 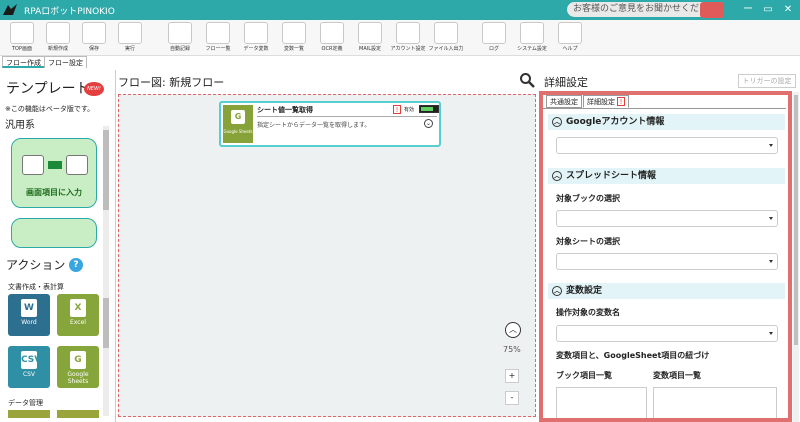 I want to click on action-tile-excel: X Excel, so click(x=78, y=315).